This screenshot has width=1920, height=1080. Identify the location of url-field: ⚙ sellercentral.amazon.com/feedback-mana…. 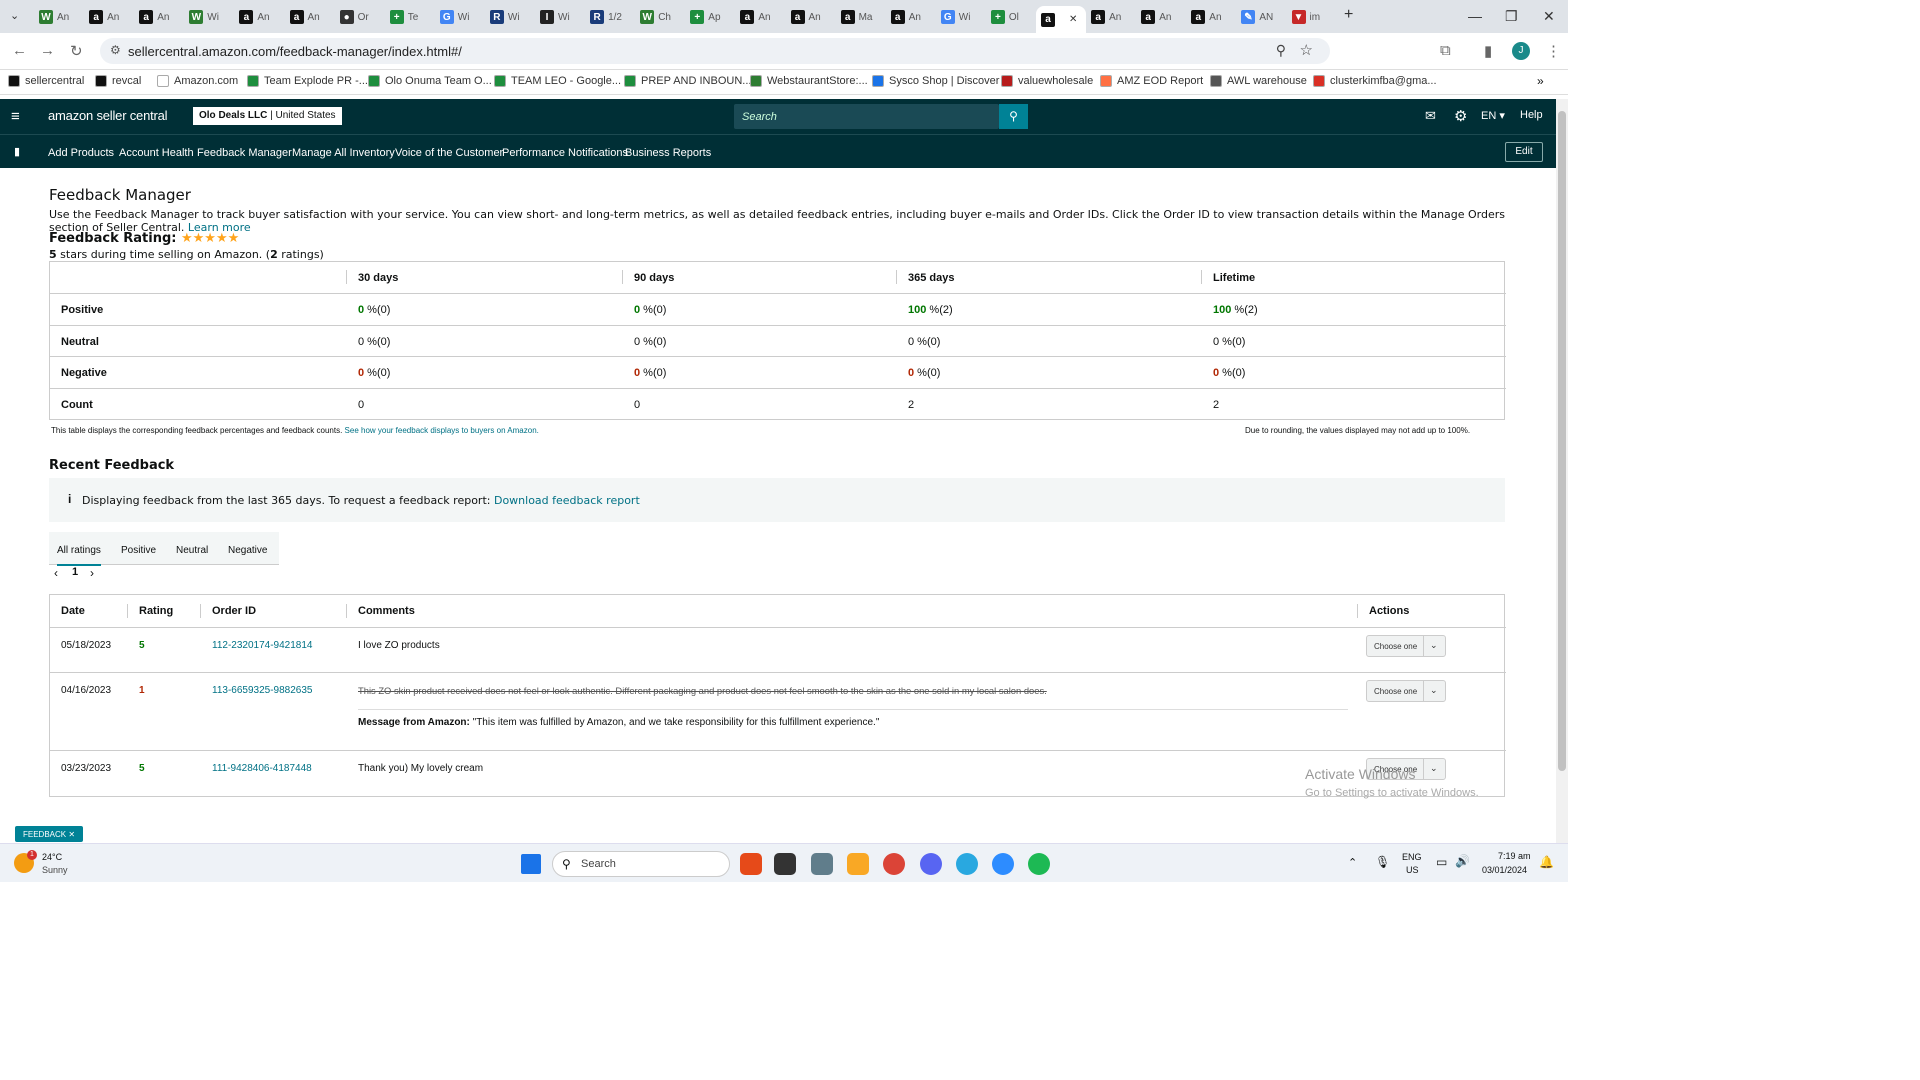
(715, 51).